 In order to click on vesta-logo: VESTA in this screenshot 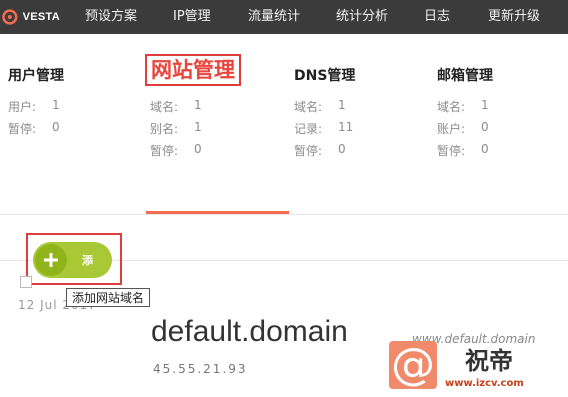, I will do `click(30, 17)`.